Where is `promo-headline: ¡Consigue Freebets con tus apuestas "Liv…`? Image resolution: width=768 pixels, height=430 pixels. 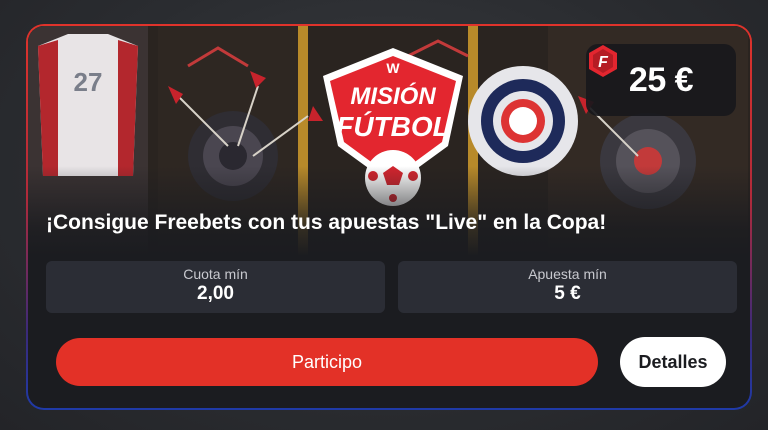 promo-headline: ¡Consigue Freebets con tus apuestas "Liv… is located at coordinates (326, 222).